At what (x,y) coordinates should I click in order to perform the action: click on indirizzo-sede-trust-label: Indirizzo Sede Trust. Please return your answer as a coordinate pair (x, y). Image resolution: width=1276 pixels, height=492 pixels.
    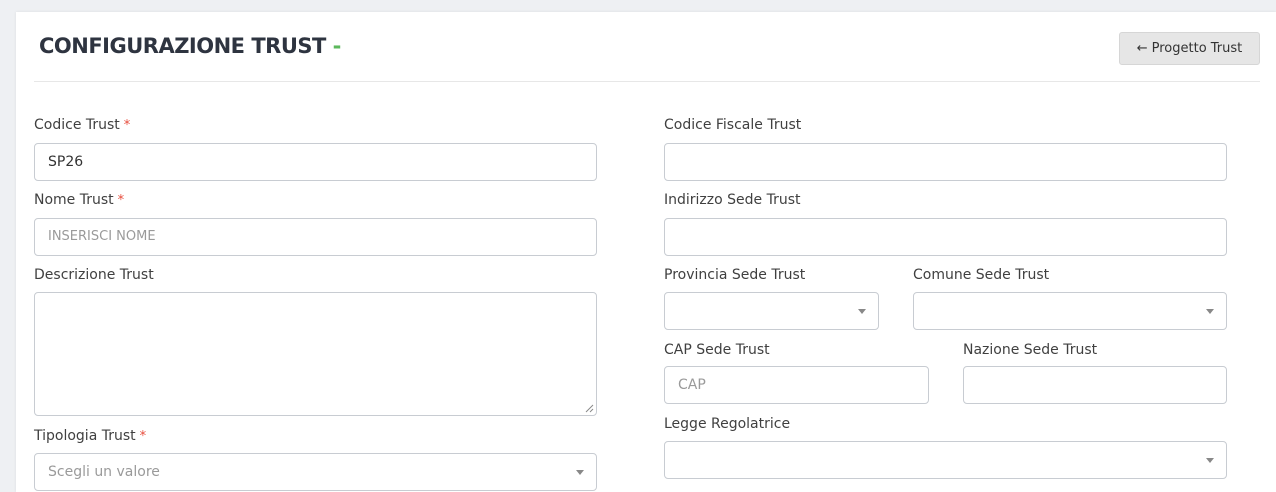
    Looking at the image, I should click on (732, 200).